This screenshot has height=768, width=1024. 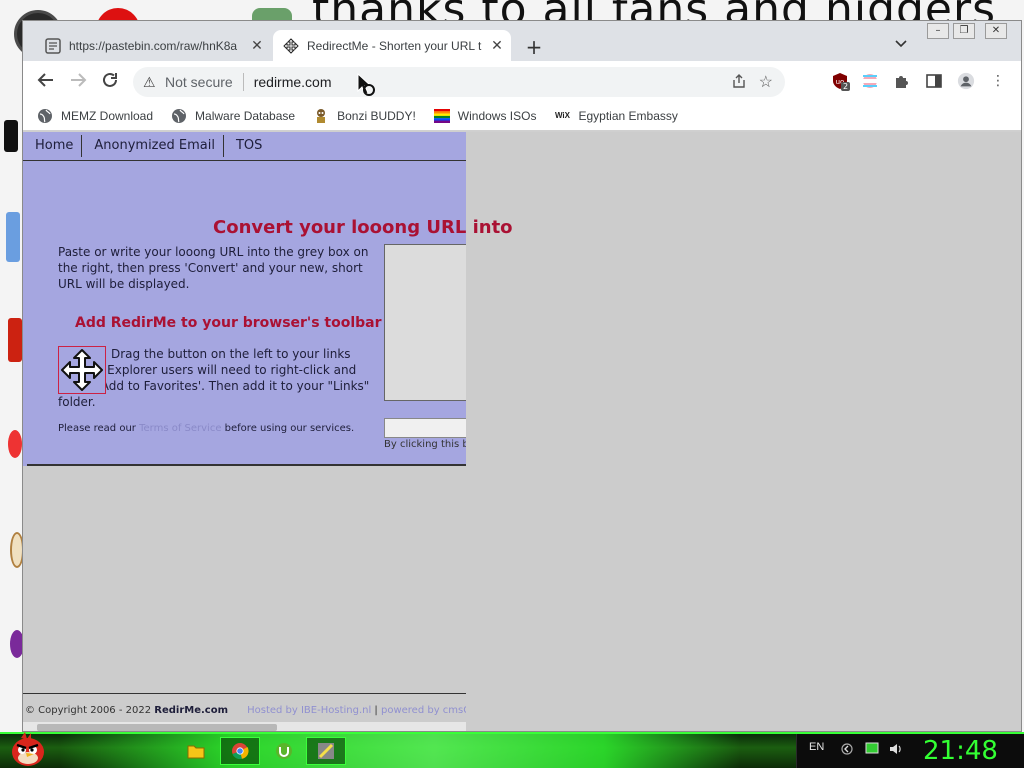 What do you see at coordinates (425, 444) in the screenshot?
I see `disclaimer-text: By clicking this bu` at bounding box center [425, 444].